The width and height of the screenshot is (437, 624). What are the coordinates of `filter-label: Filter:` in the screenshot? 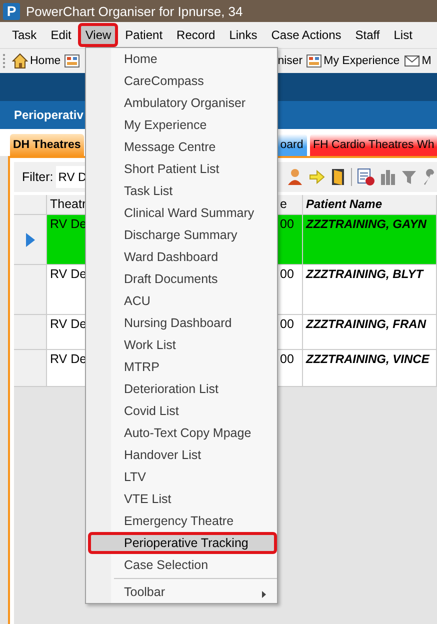 It's located at (38, 177).